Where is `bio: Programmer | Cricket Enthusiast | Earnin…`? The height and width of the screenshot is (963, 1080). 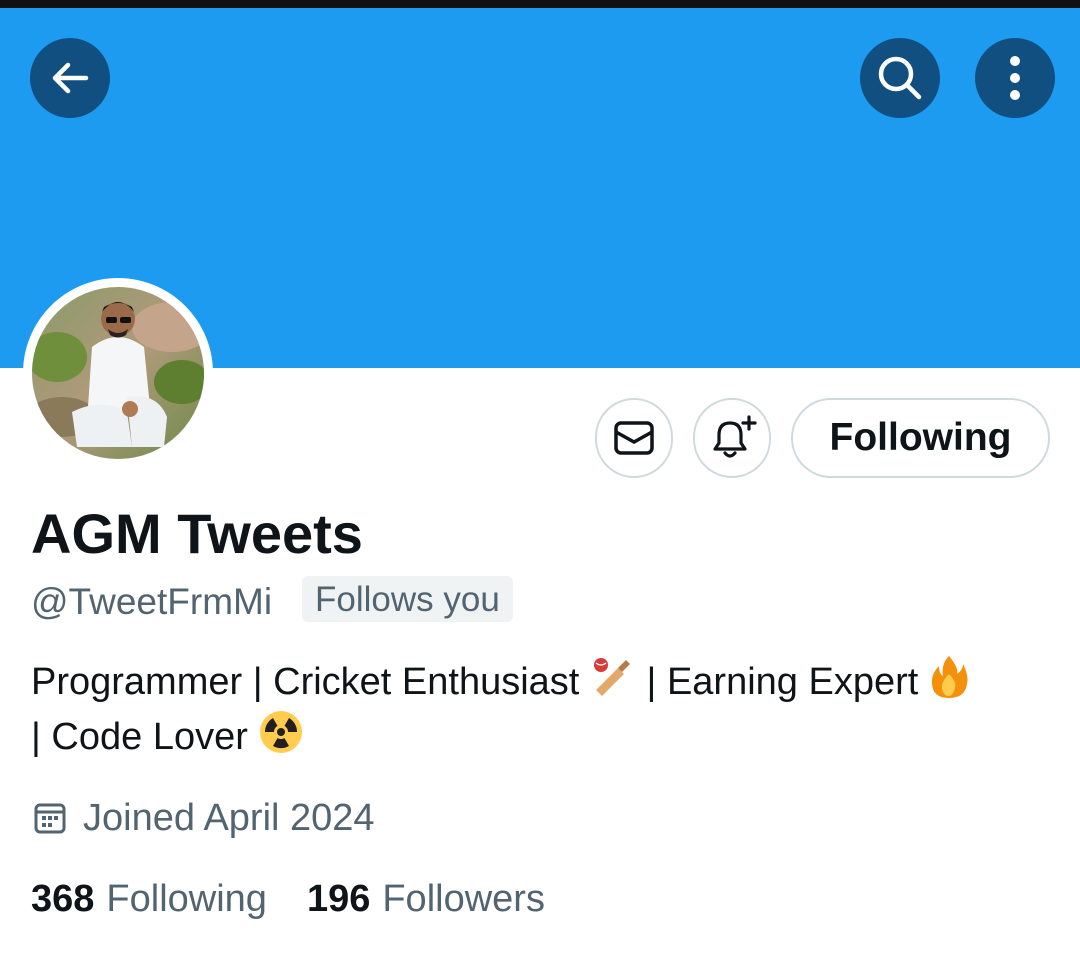
bio: Programmer | Cricket Enthusiast | Earnin… is located at coordinates (536, 709).